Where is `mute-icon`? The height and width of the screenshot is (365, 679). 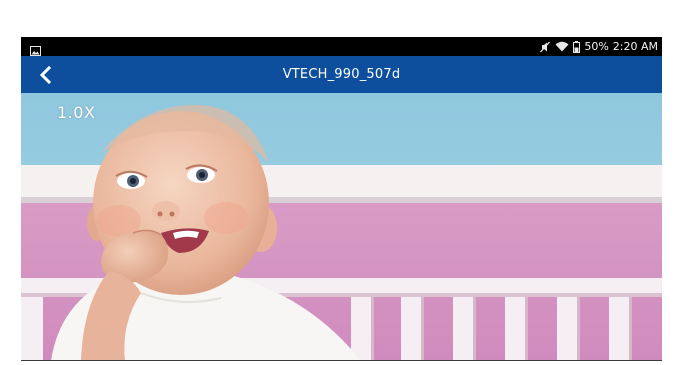
mute-icon is located at coordinates (545, 47).